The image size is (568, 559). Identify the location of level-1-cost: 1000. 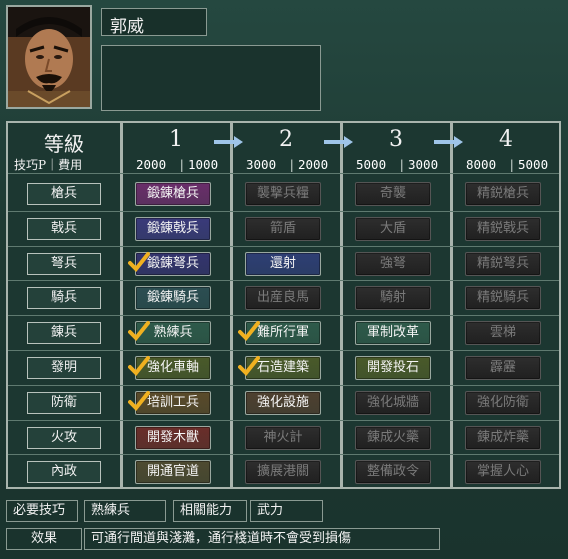
(203, 164).